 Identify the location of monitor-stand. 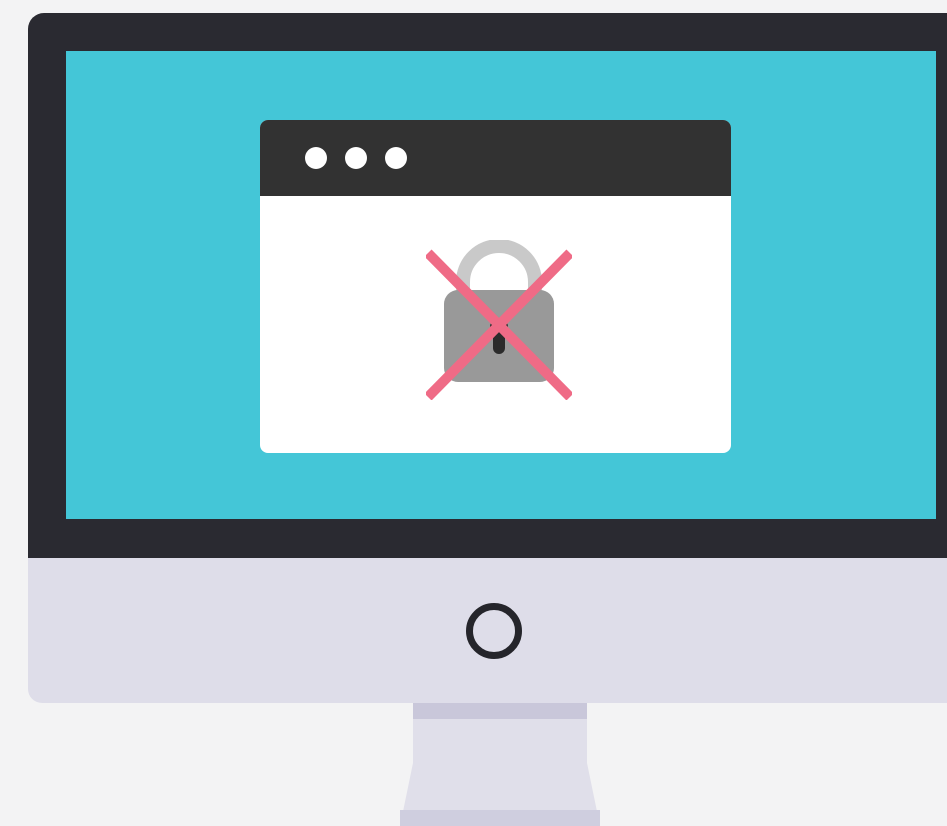
(500, 764).